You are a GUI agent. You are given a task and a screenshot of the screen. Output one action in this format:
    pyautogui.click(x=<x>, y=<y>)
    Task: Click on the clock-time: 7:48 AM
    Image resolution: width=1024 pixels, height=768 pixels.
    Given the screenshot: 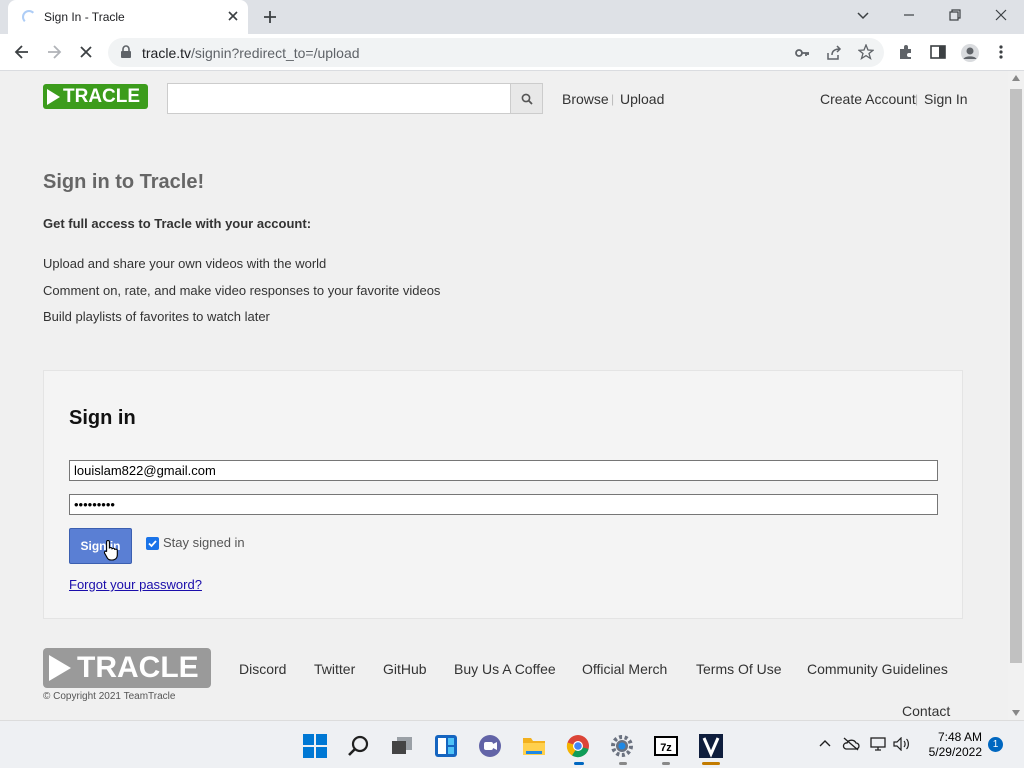 What is the action you would take?
    pyautogui.click(x=959, y=737)
    